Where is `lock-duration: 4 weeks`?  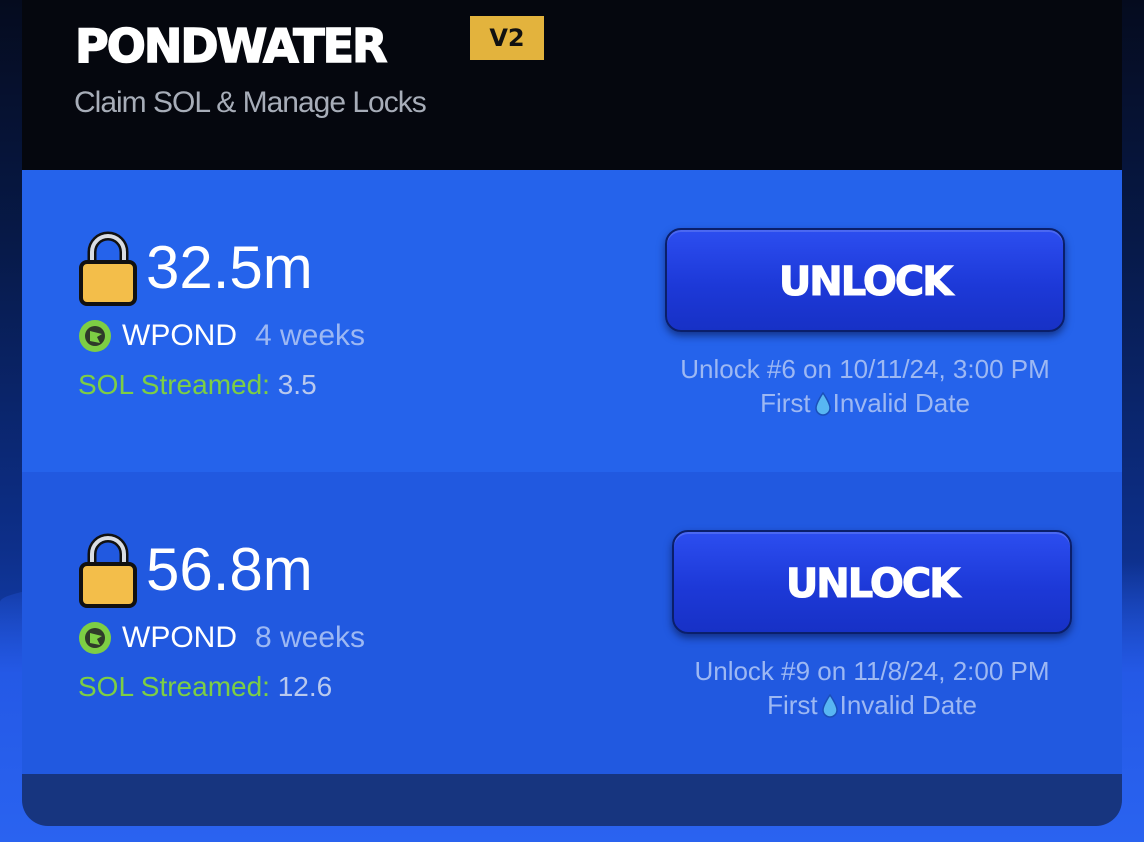 lock-duration: 4 weeks is located at coordinates (310, 335).